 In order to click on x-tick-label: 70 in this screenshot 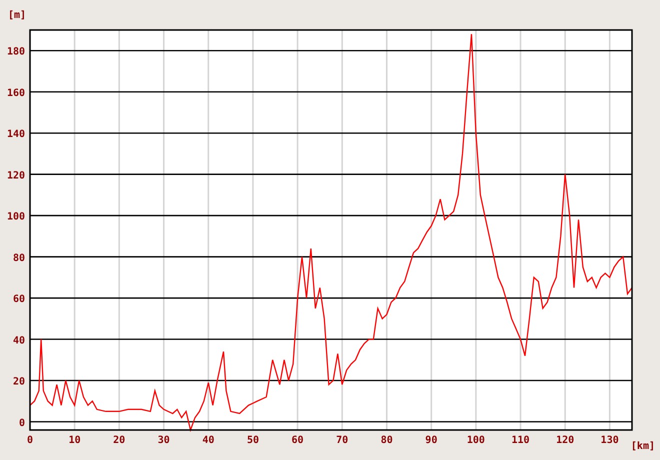, I will do `click(342, 440)`.